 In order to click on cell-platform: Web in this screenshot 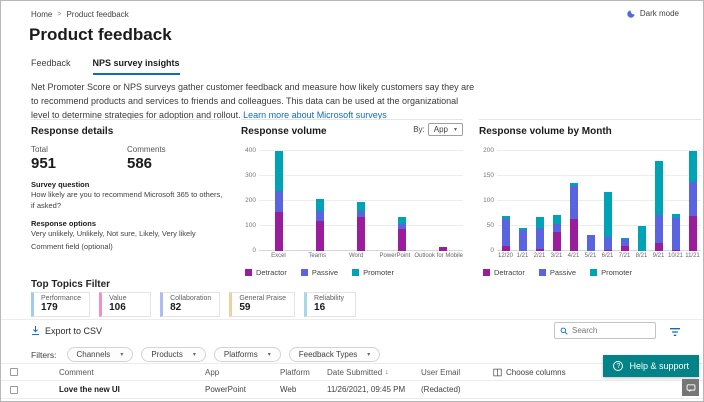, I will do `click(288, 389)`.